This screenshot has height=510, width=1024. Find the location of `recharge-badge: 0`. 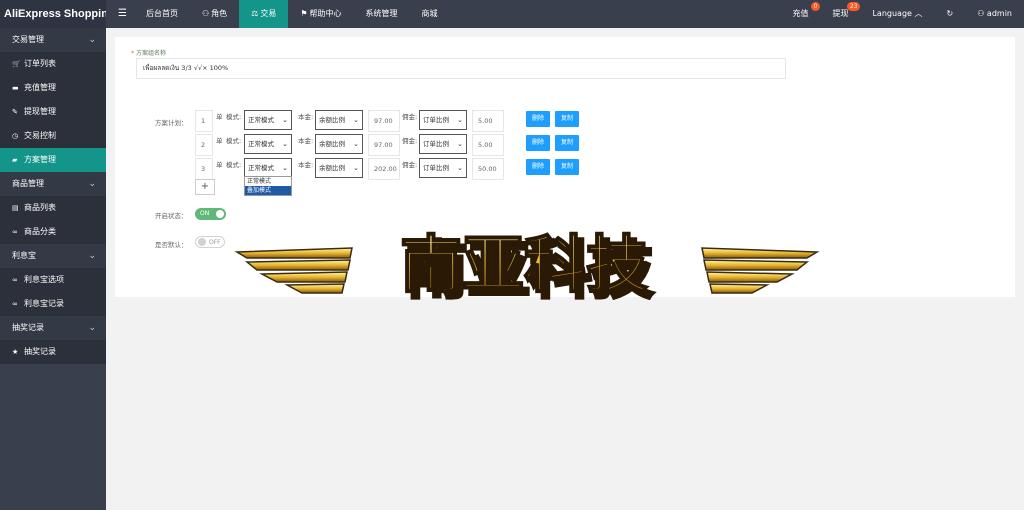

recharge-badge: 0 is located at coordinates (815, 6).